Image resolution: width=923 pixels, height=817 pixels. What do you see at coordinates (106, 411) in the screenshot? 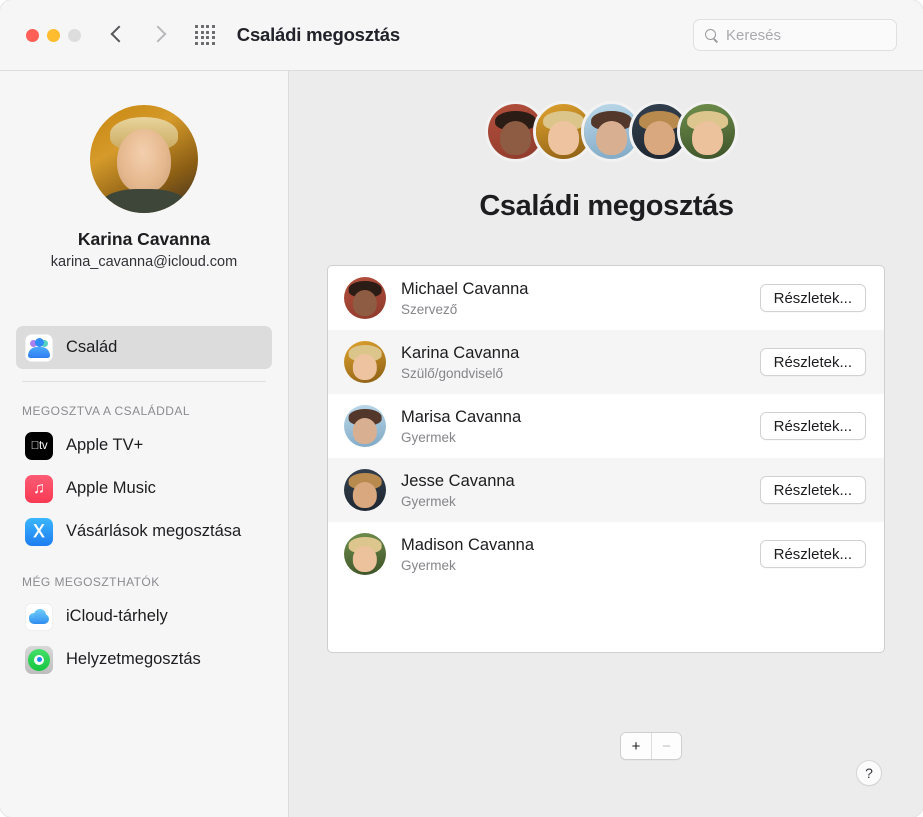
I see `sidebar-section-header-shared: MEGOSZTVA A CSALÁDDAL` at bounding box center [106, 411].